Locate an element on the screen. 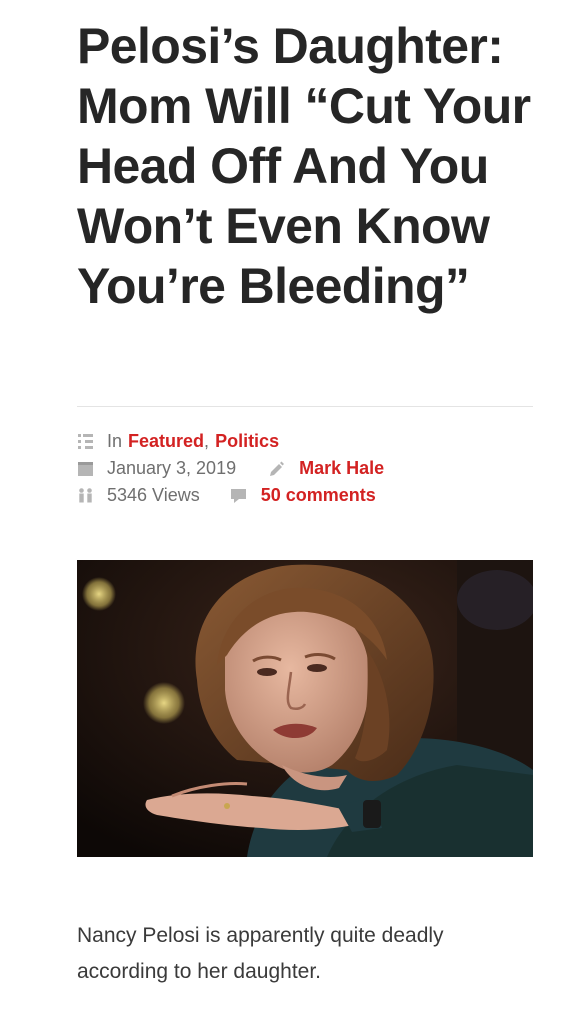 The image size is (572, 1024). post-date: January 3, 2019 is located at coordinates (172, 467).